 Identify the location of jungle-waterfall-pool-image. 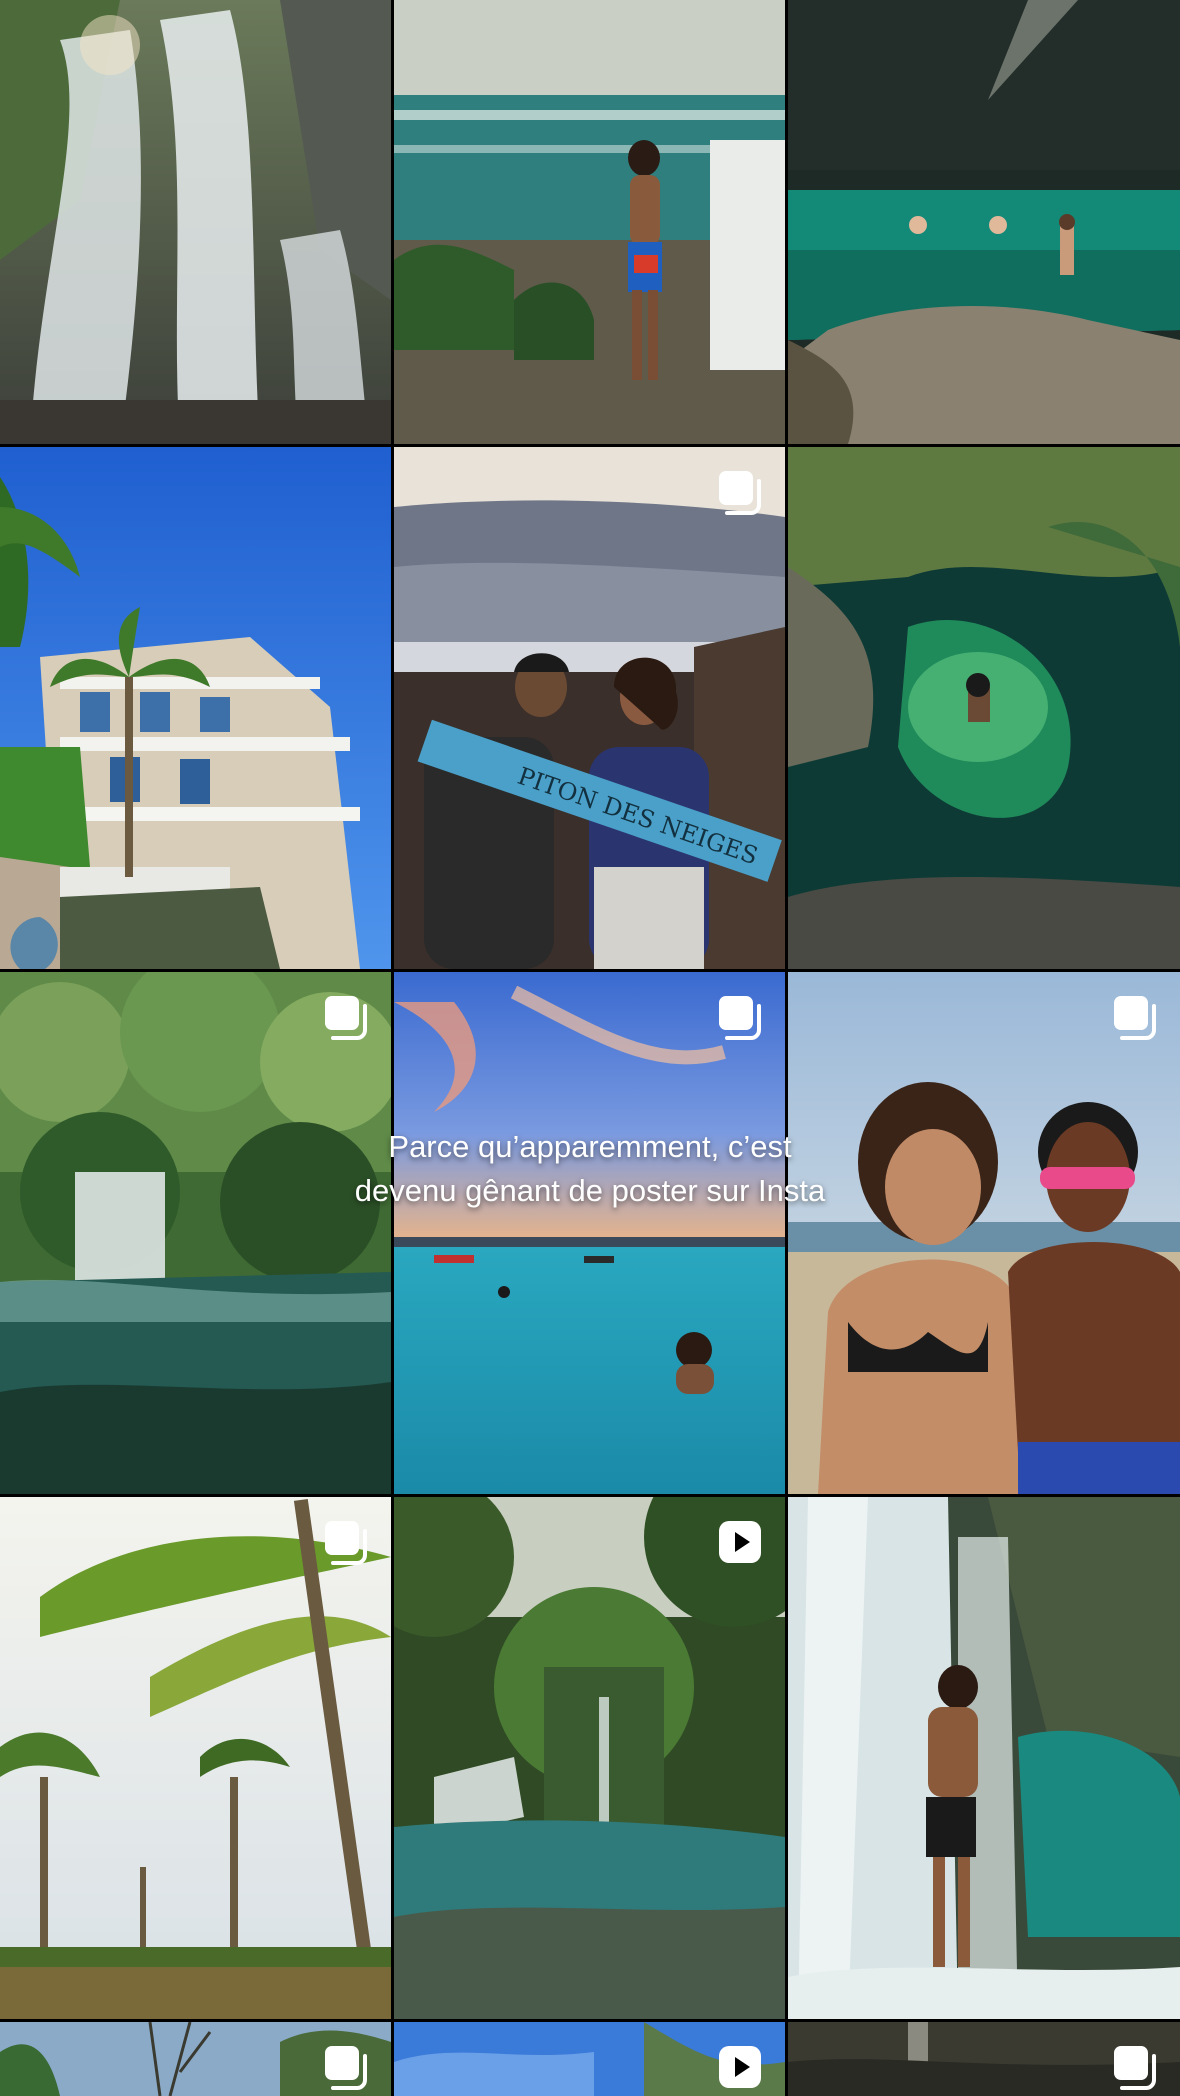
(195, 1233).